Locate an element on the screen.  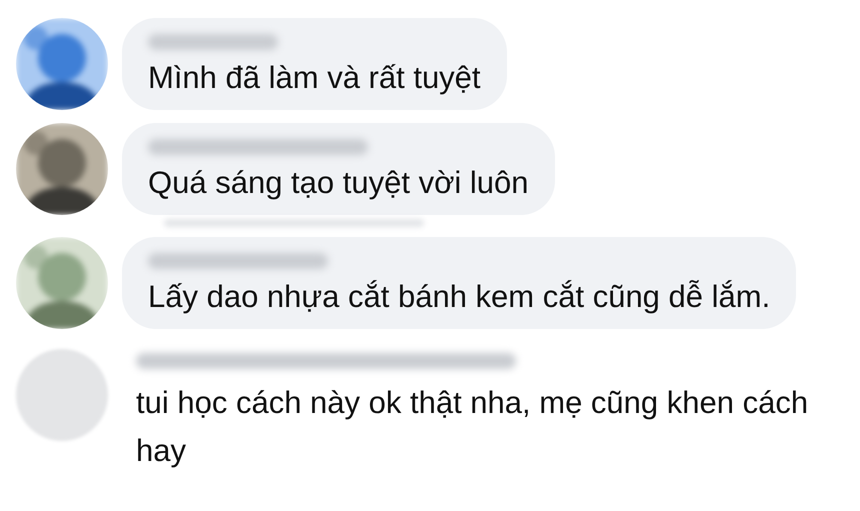
comment-text: Quá sáng tạo tuyệt vời luôn is located at coordinates (338, 183).